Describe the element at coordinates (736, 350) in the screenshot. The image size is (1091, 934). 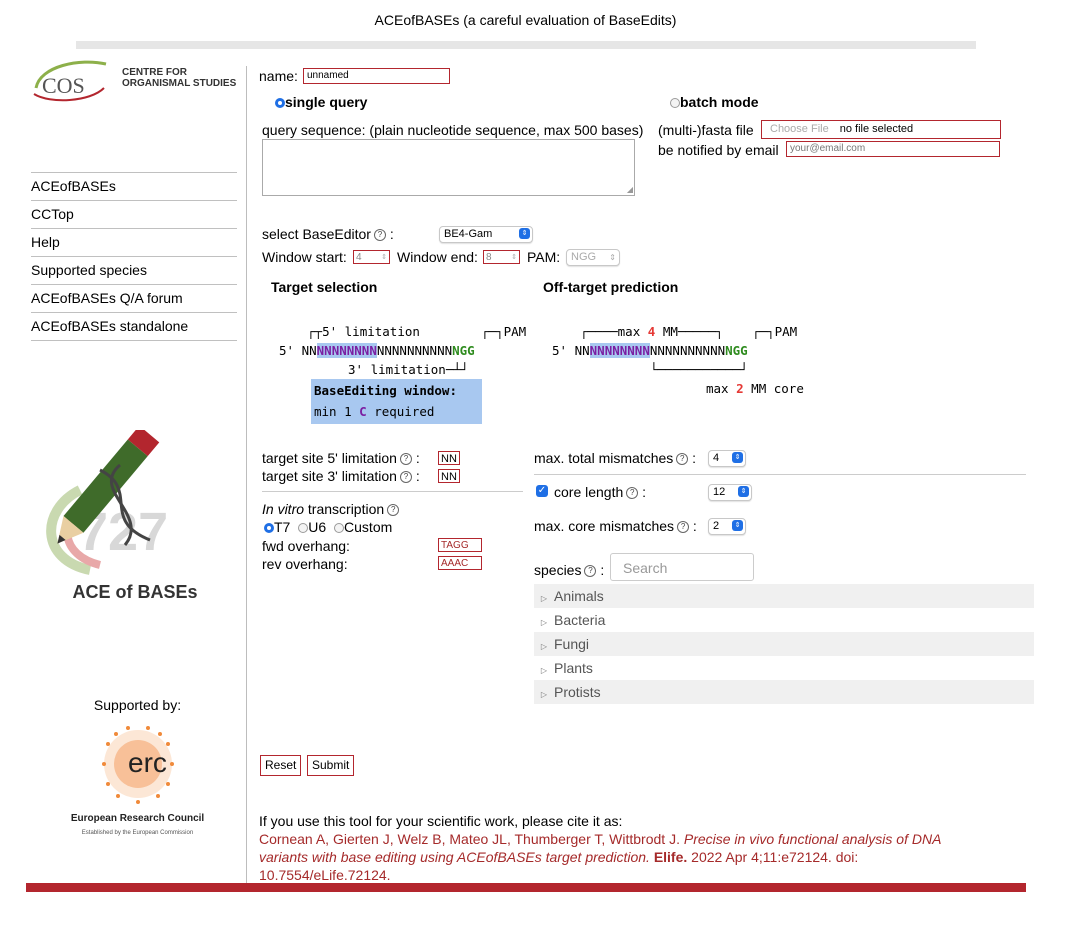
I see `off-seq-pam: NGG` at that location.